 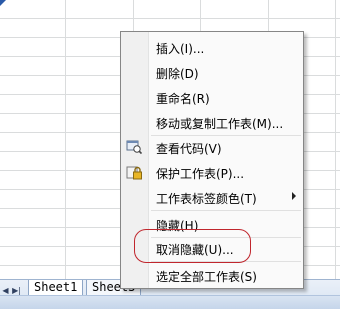 What do you see at coordinates (134, 147) in the screenshot?
I see `view-code-icon` at bounding box center [134, 147].